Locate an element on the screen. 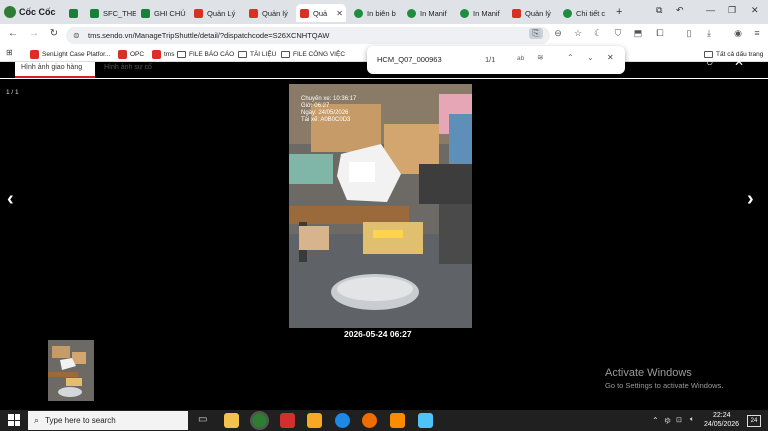 The image size is (768, 431). tab-incident-images: Hình ảnh sự cố is located at coordinates (128, 70).